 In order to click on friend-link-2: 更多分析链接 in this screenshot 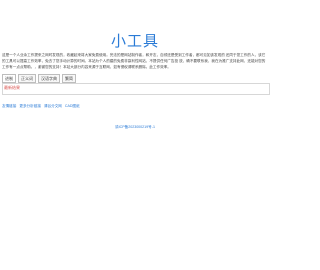, I will do `click(30, 106)`.